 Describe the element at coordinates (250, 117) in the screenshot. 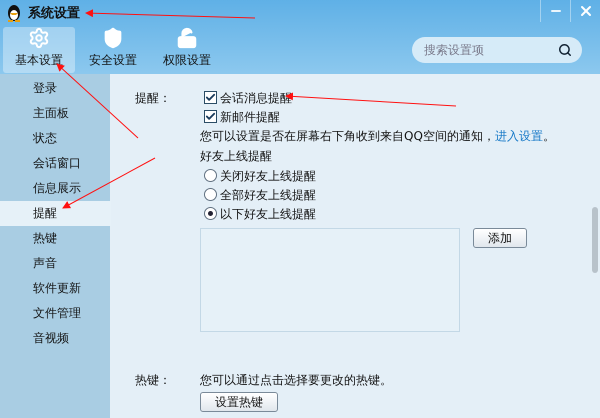

I see `checkbox-label: 新邮件提醒` at that location.